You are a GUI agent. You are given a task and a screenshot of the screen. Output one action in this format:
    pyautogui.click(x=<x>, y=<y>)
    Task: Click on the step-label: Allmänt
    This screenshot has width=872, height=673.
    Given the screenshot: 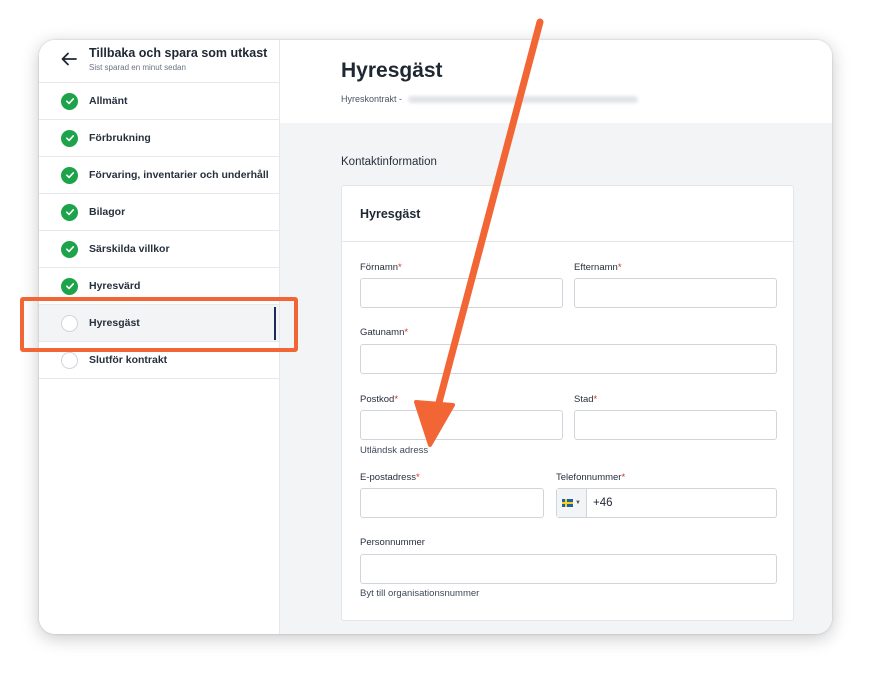 What is the action you would take?
    pyautogui.click(x=108, y=101)
    